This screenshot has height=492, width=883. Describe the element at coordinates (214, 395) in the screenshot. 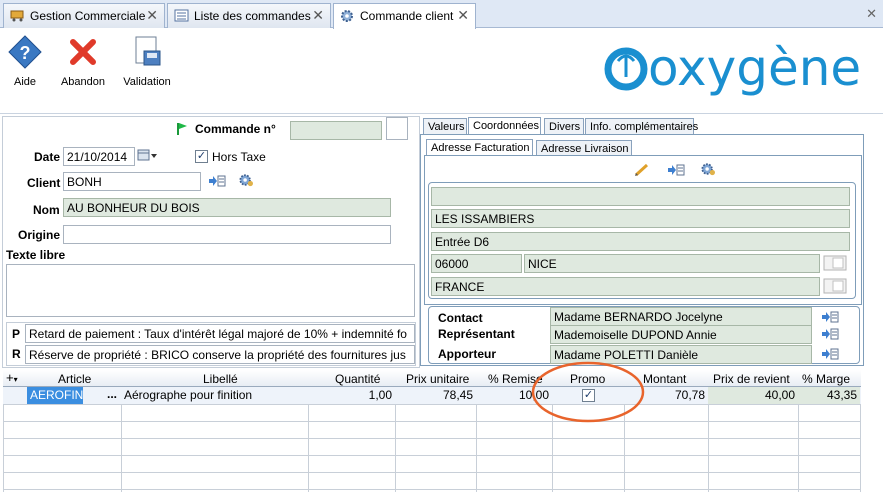

I see `cell-libelle: Aérographe pour finition` at that location.